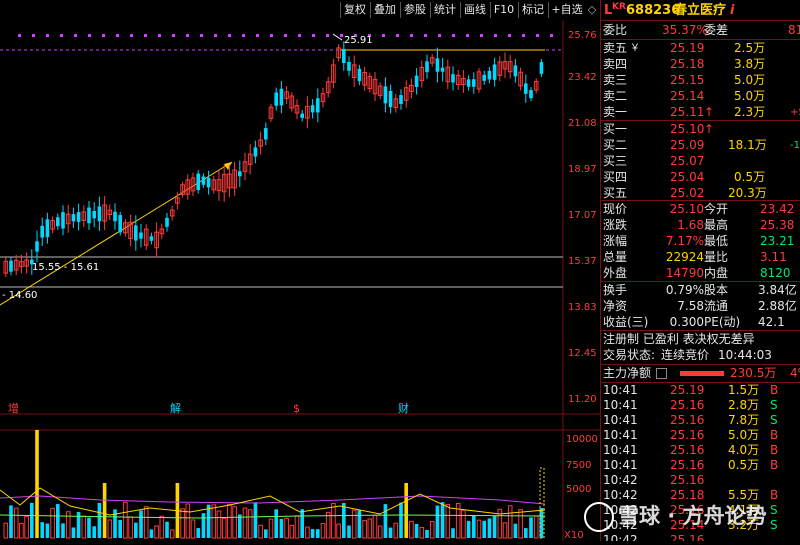  I want to click on event-marker: 解, so click(175, 408).